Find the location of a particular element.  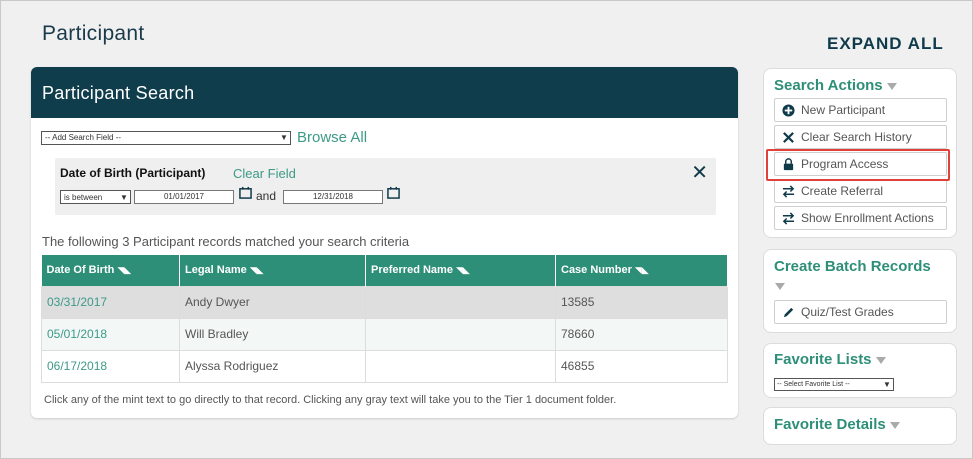

date-from-input: 01/01/2017 is located at coordinates (184, 197).